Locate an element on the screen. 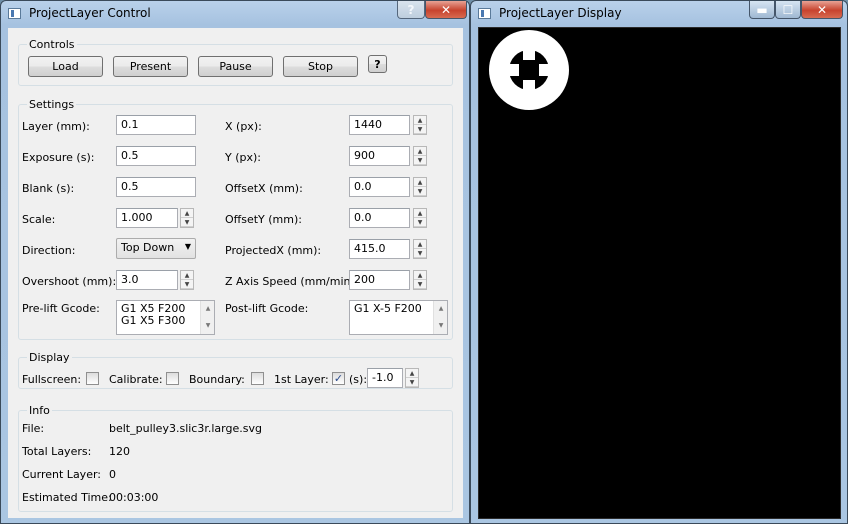 The width and height of the screenshot is (848, 524). first-layer-seconds-spinner: ▲ ▼ is located at coordinates (412, 378).